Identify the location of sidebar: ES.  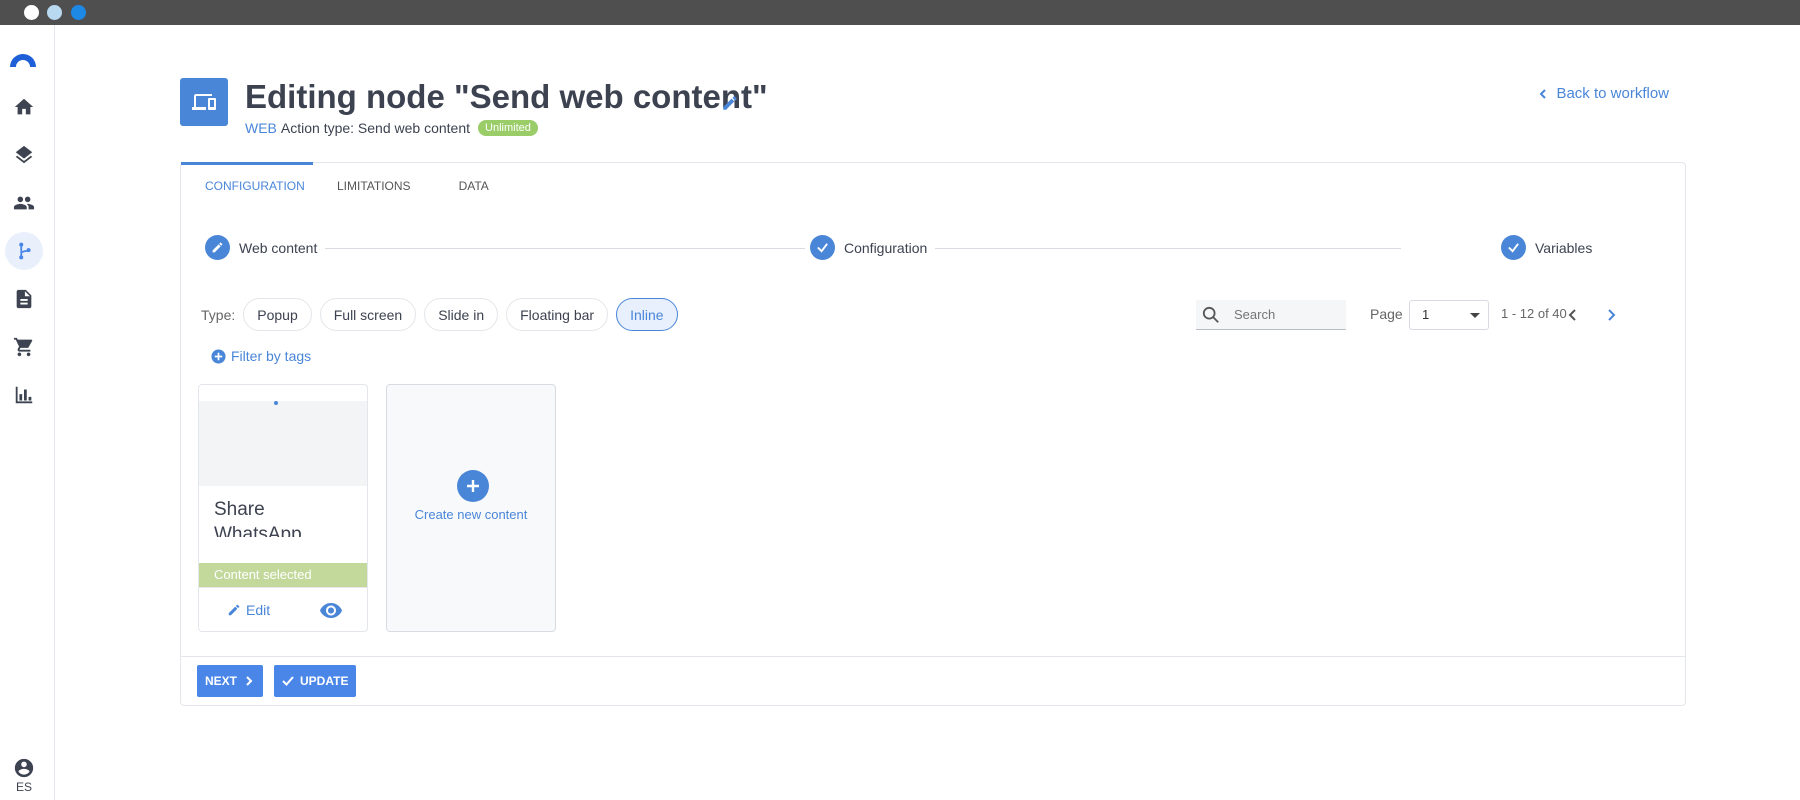
(27, 412).